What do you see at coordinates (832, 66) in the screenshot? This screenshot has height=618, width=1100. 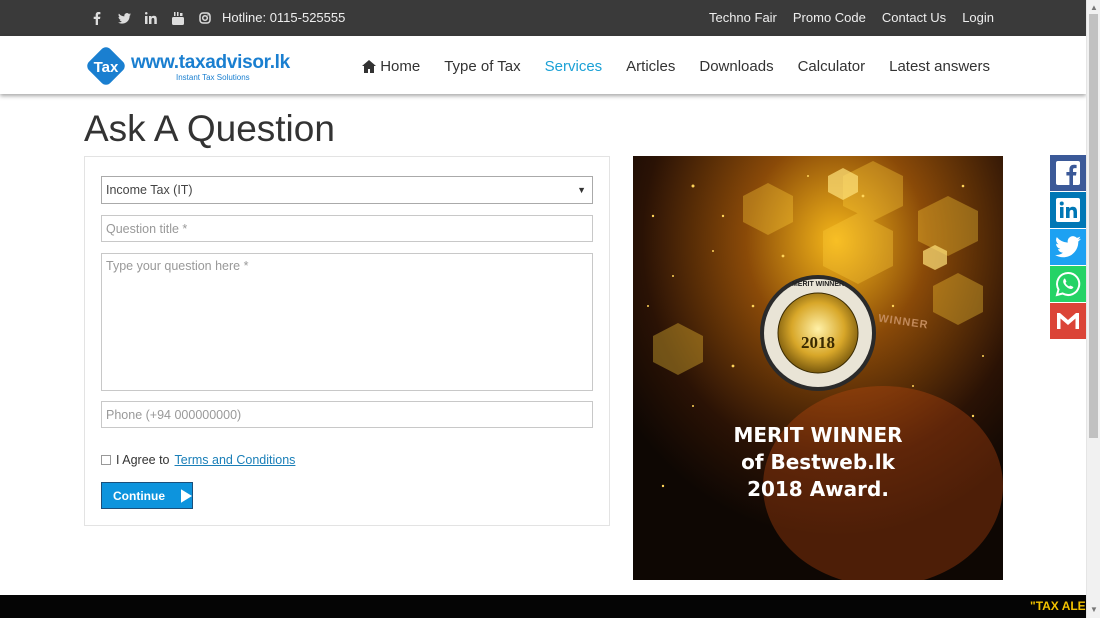 I see `nav-calculator: Calculator` at bounding box center [832, 66].